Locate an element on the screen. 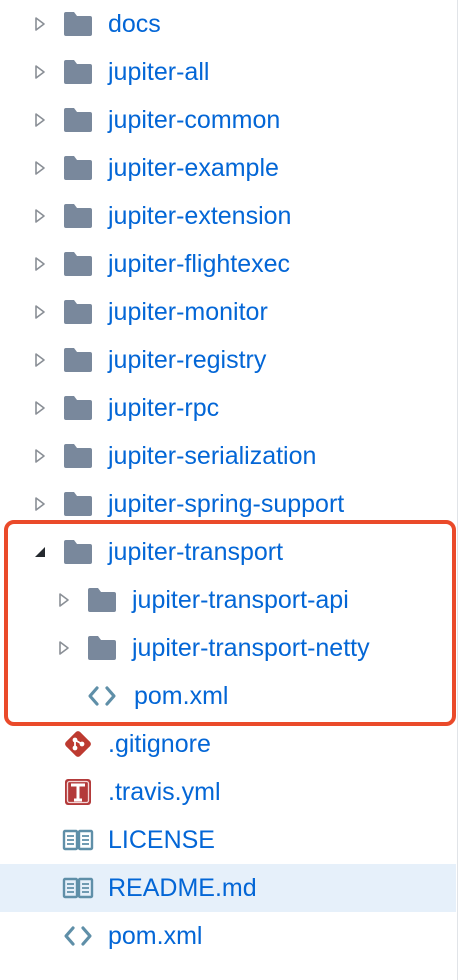  tree-row-docs: docs is located at coordinates (228, 24).